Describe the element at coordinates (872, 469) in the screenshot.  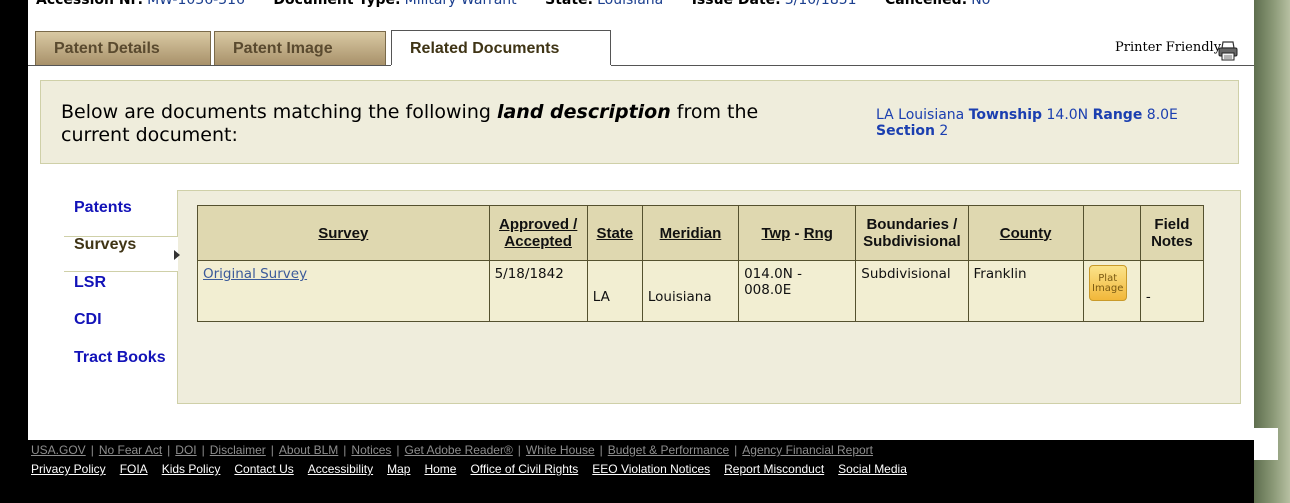
I see `footer-link: Social Media` at that location.